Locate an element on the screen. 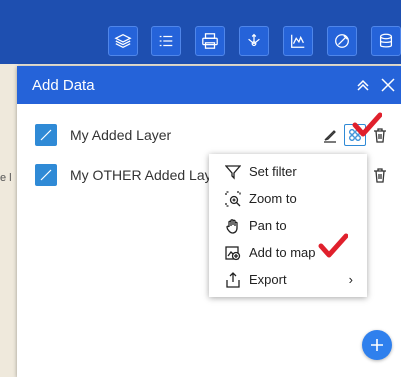 This screenshot has height=377, width=401. map-left-strip is located at coordinates (9, 220).